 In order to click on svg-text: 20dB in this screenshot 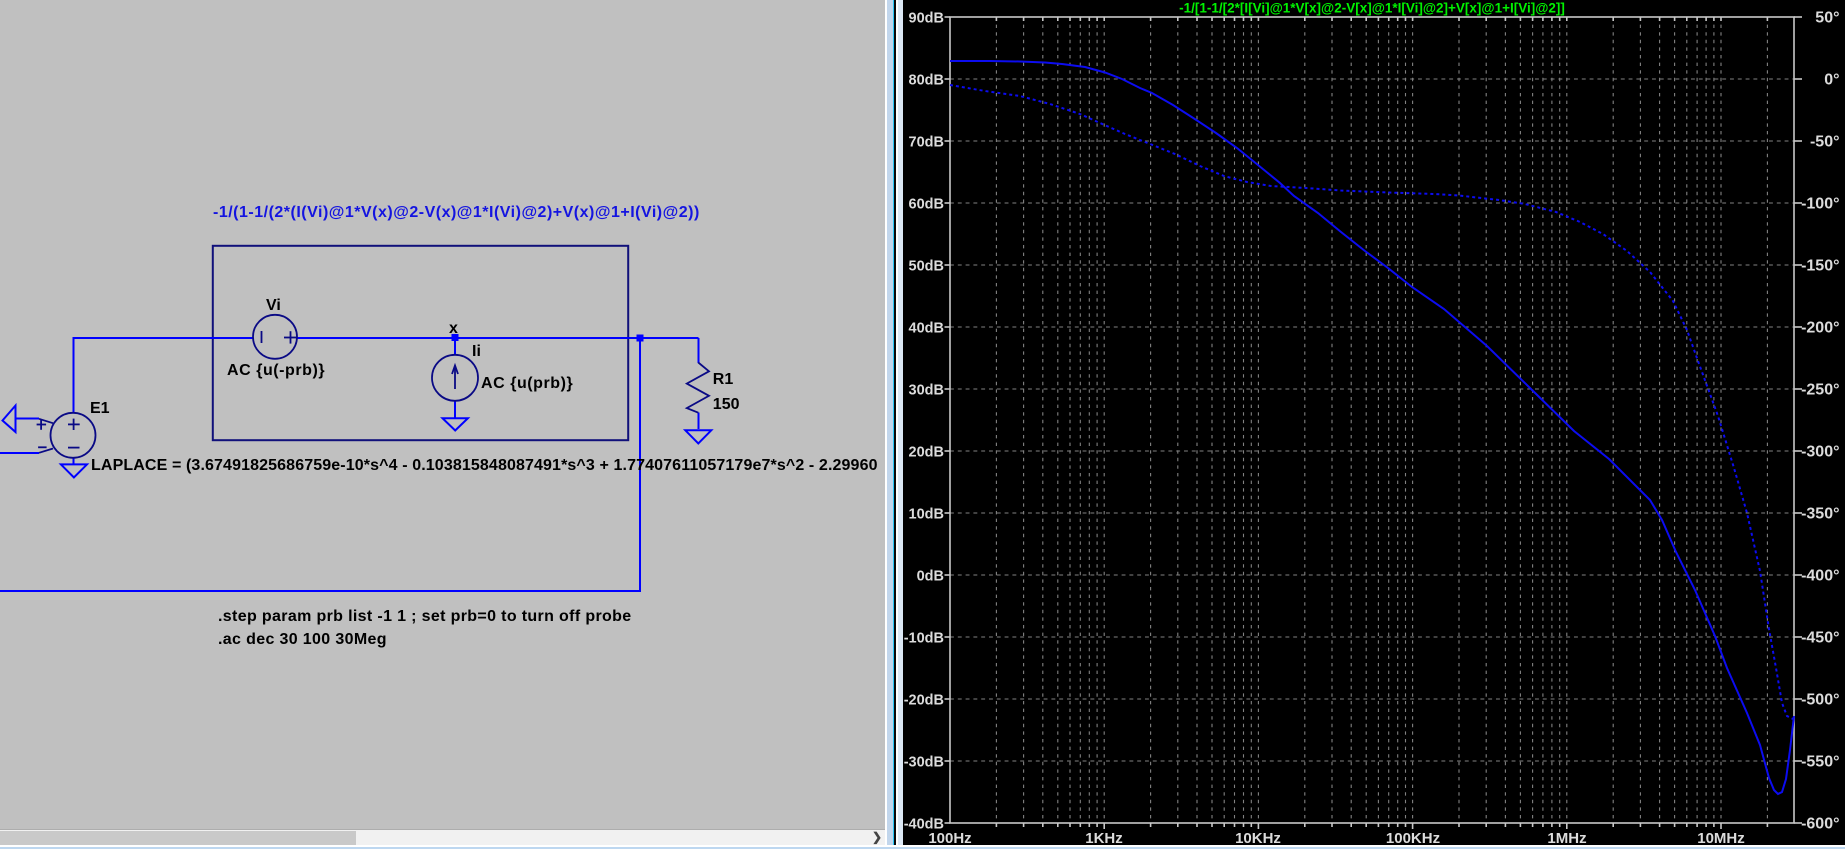, I will do `click(926, 453)`.